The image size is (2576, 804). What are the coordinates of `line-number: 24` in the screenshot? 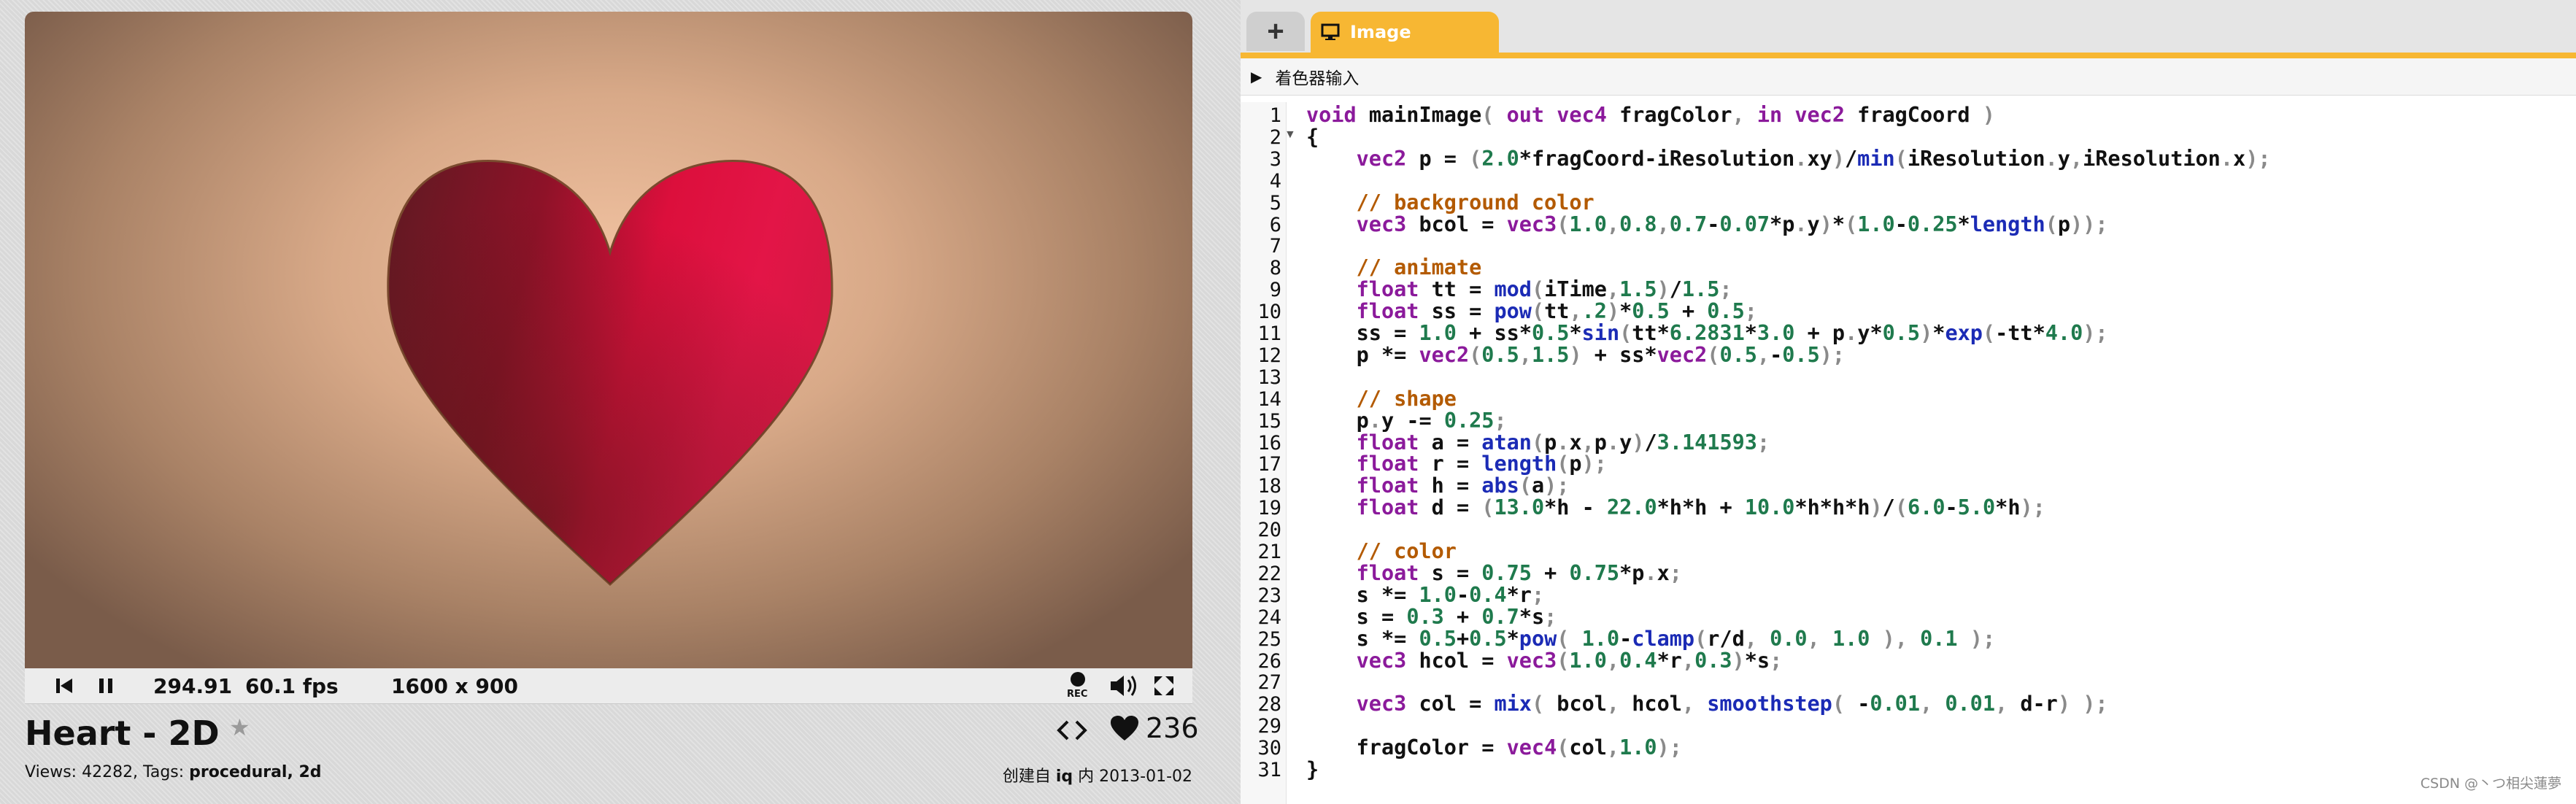 It's located at (1269, 617).